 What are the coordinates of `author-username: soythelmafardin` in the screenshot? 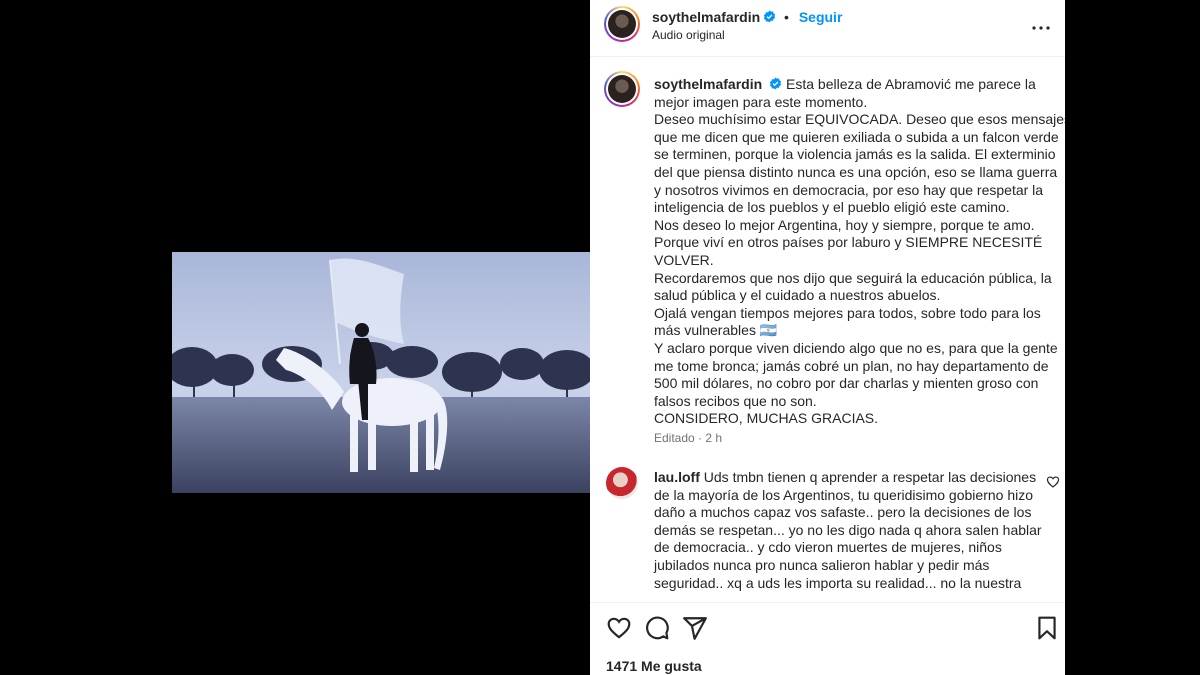 It's located at (706, 17).